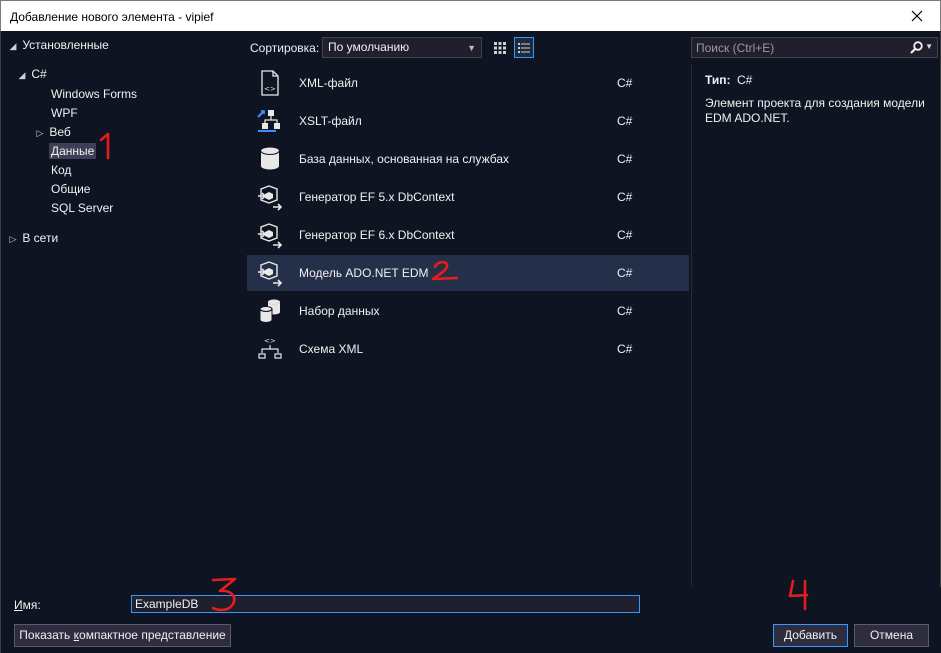 The height and width of the screenshot is (653, 941). I want to click on tree-item-code: Код, so click(61, 170).